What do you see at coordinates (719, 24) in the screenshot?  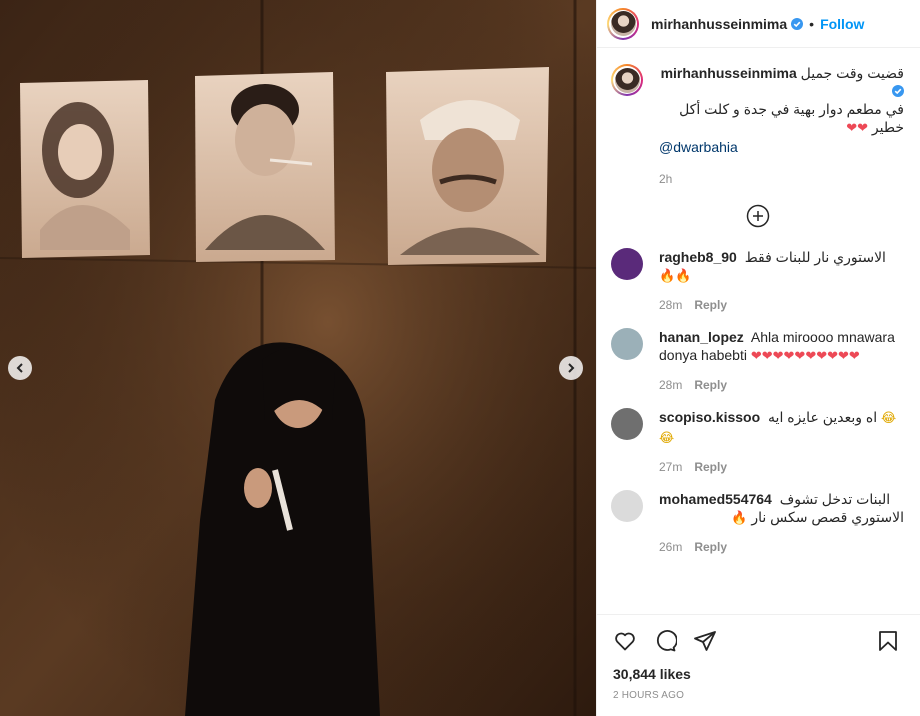 I see `author-username: mirhanhusseinmima` at bounding box center [719, 24].